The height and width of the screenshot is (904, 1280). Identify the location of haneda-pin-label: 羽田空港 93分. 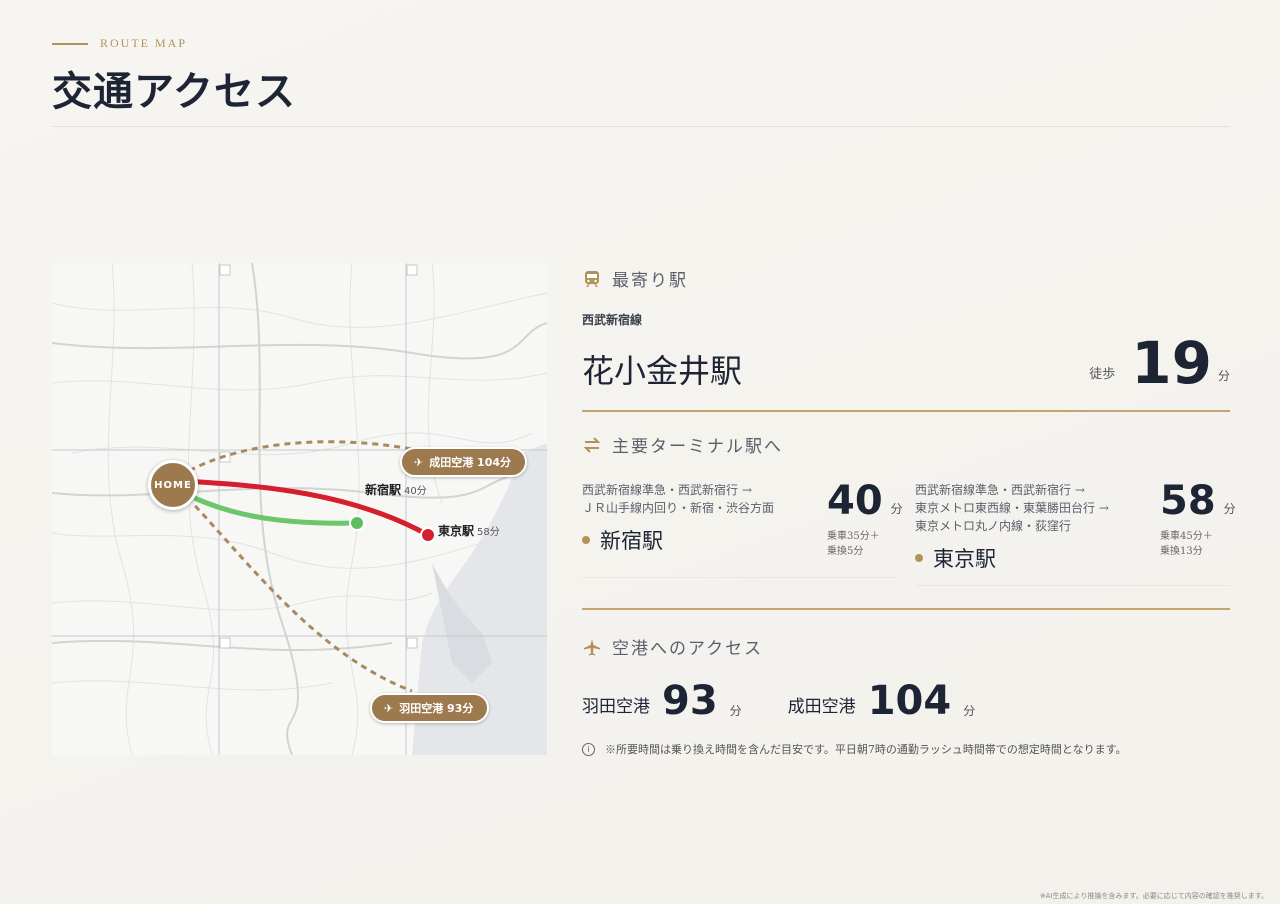
(436, 708).